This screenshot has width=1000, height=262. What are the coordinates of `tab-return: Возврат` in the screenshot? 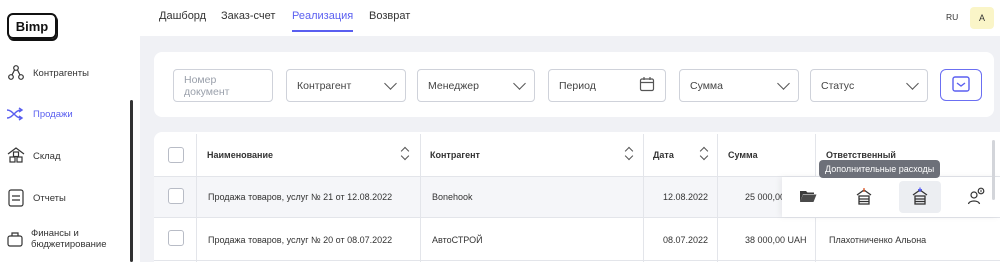 It's located at (389, 21).